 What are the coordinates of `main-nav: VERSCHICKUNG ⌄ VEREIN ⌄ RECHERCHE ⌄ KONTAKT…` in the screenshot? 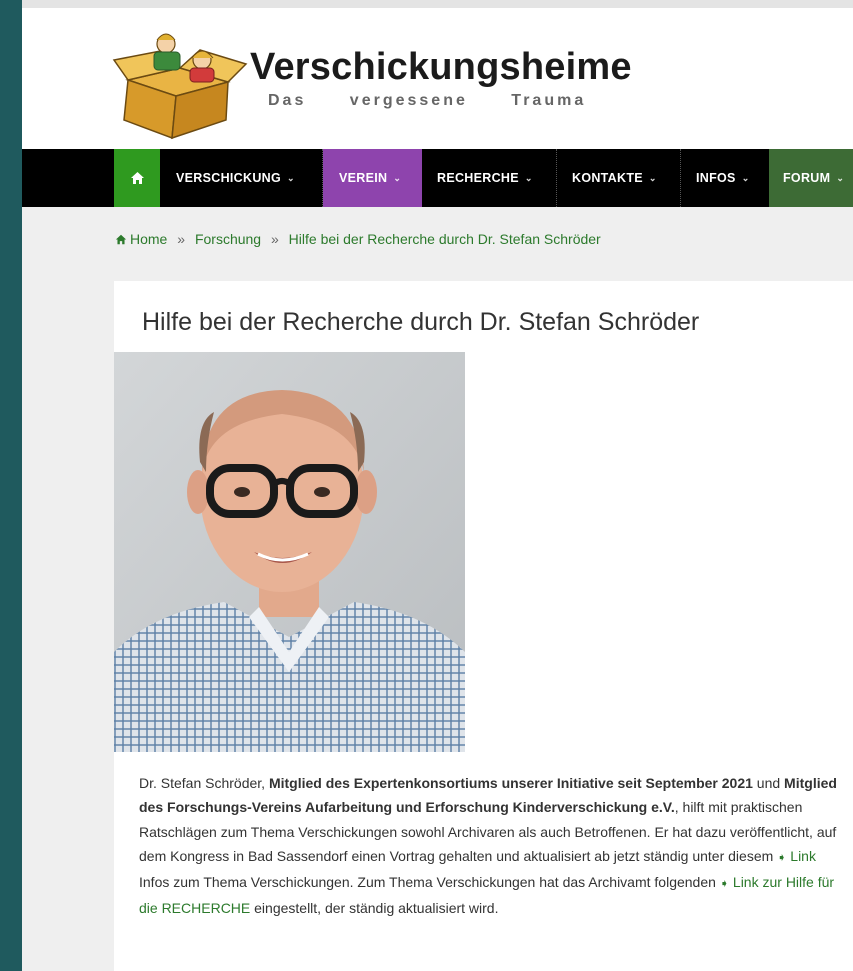 It's located at (437, 178).